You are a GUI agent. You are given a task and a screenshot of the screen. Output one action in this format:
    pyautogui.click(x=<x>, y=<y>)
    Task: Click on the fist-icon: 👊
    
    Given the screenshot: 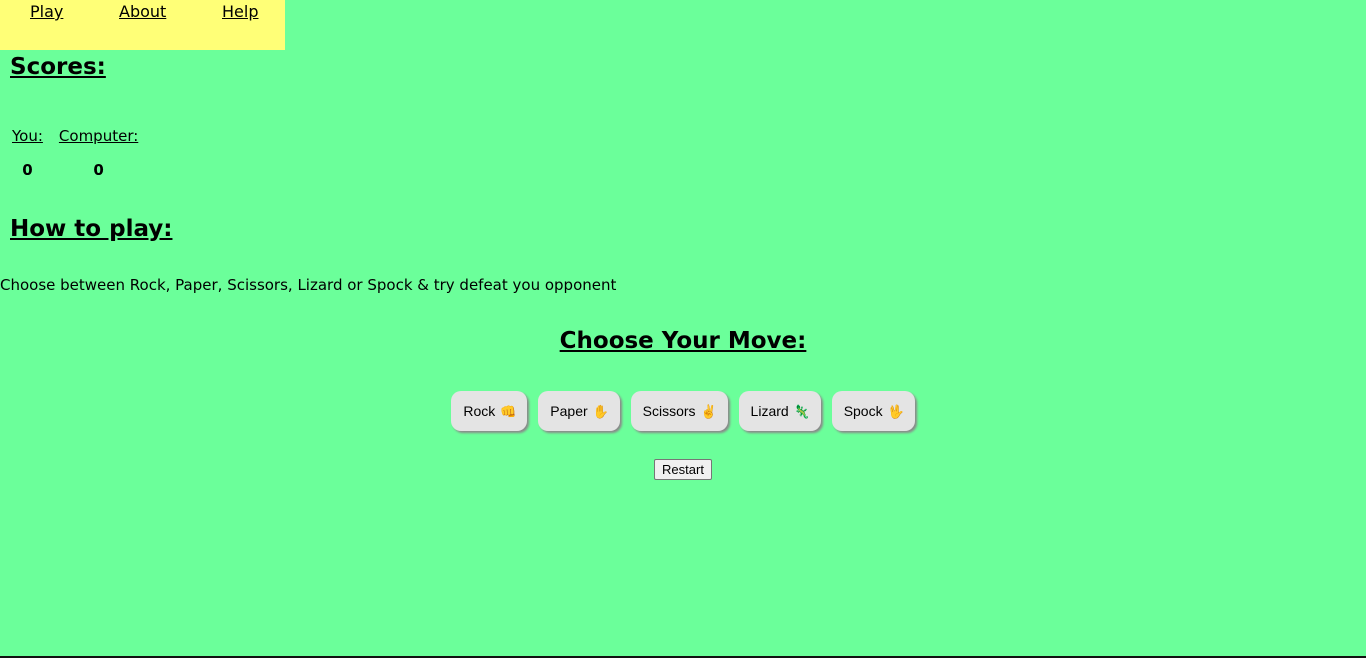 What is the action you would take?
    pyautogui.click(x=508, y=411)
    